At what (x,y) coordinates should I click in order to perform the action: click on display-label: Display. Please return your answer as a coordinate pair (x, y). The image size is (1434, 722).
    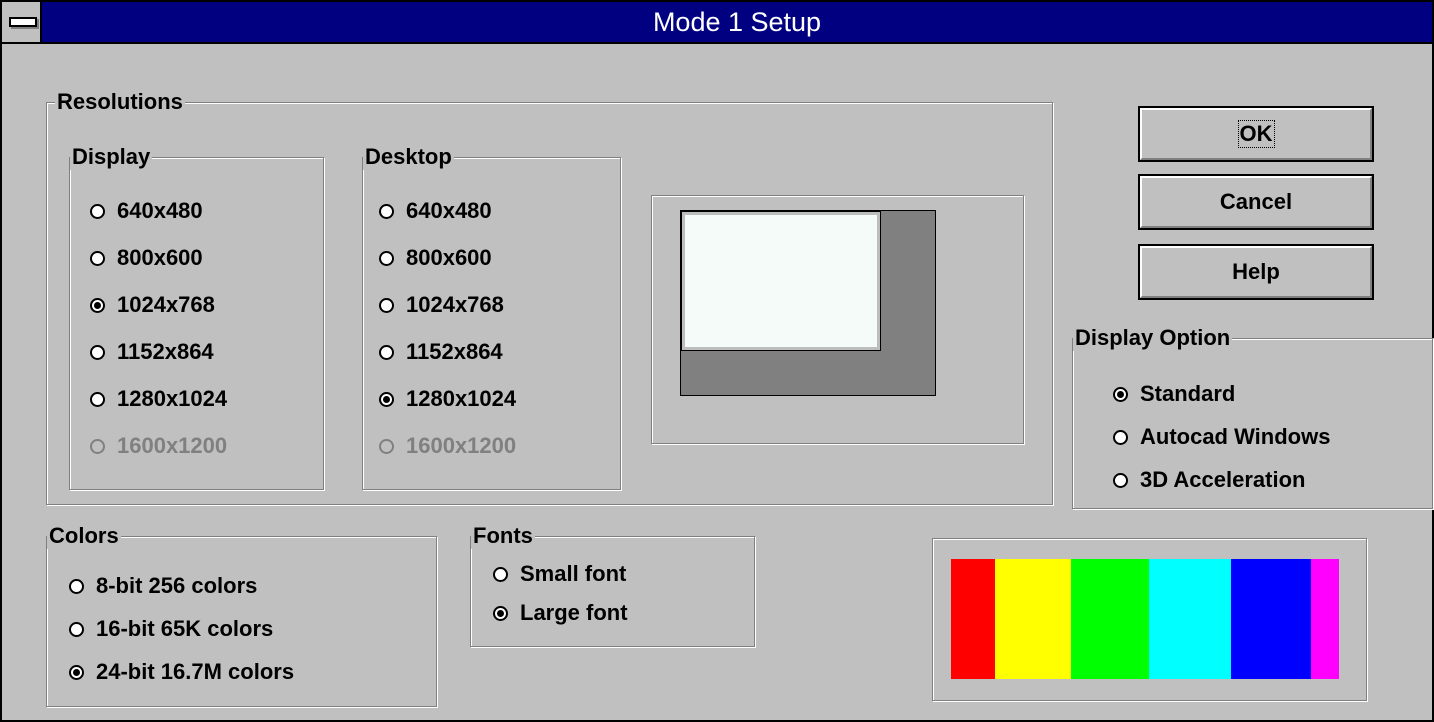
    Looking at the image, I should click on (111, 157).